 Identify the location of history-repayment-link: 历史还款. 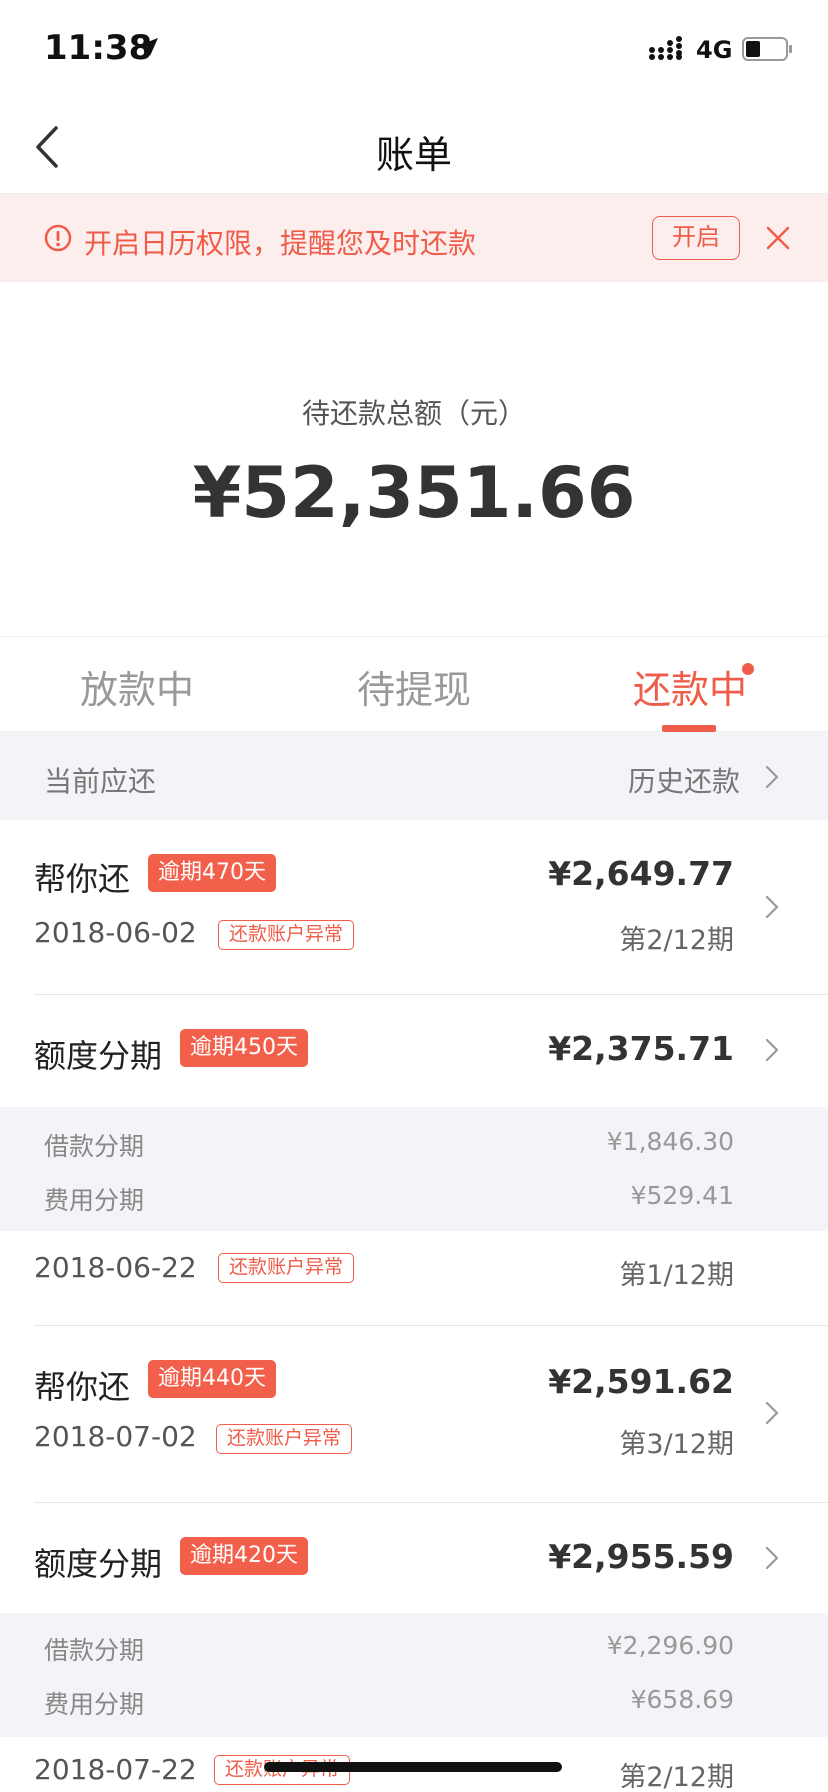
(684, 780).